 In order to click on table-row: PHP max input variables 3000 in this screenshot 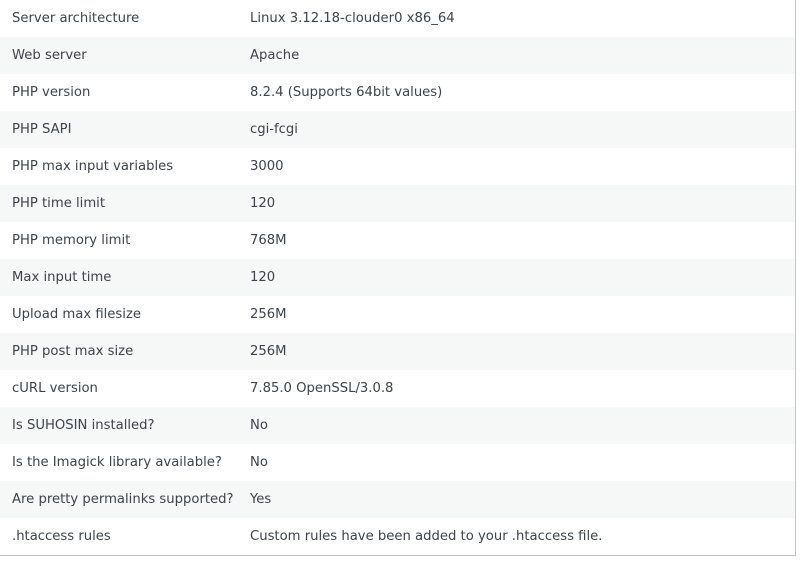, I will do `click(397, 166)`.